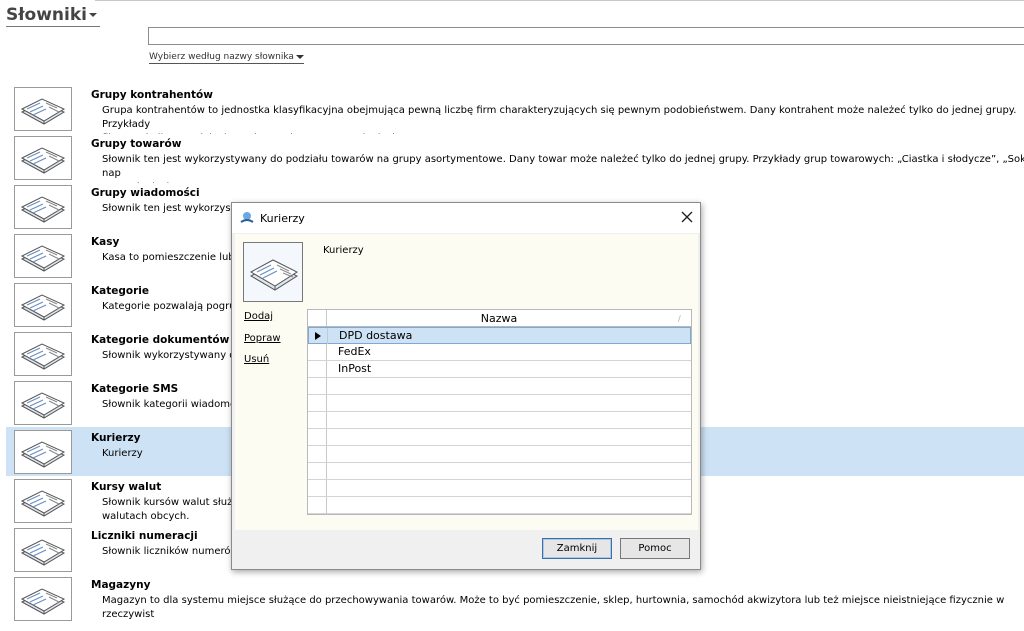 Image resolution: width=1024 pixels, height=631 pixels. What do you see at coordinates (655, 548) in the screenshot?
I see `help-button: Pomoc` at bounding box center [655, 548].